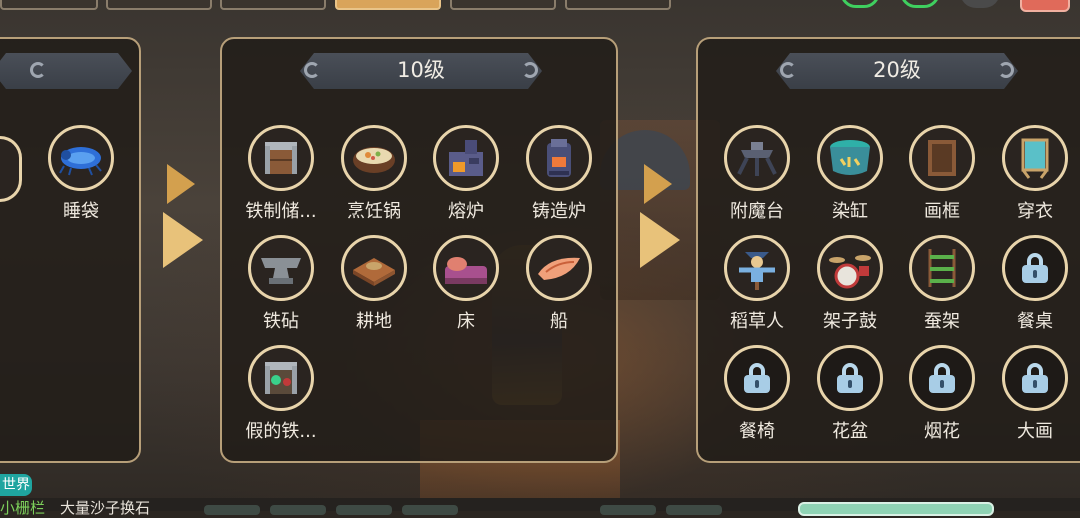  What do you see at coordinates (70, 250) in the screenshot?
I see `panel-previous-level: 睡袋` at bounding box center [70, 250].